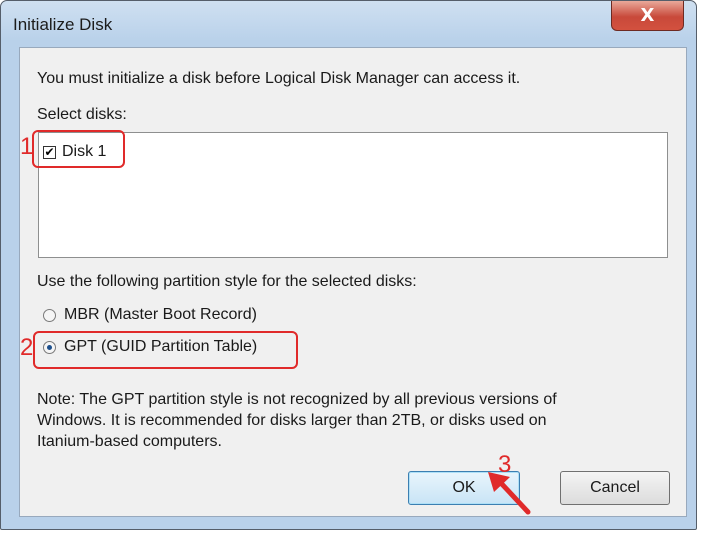 This screenshot has height=534, width=701. I want to click on select-disks-label: Select disks:, so click(82, 114).